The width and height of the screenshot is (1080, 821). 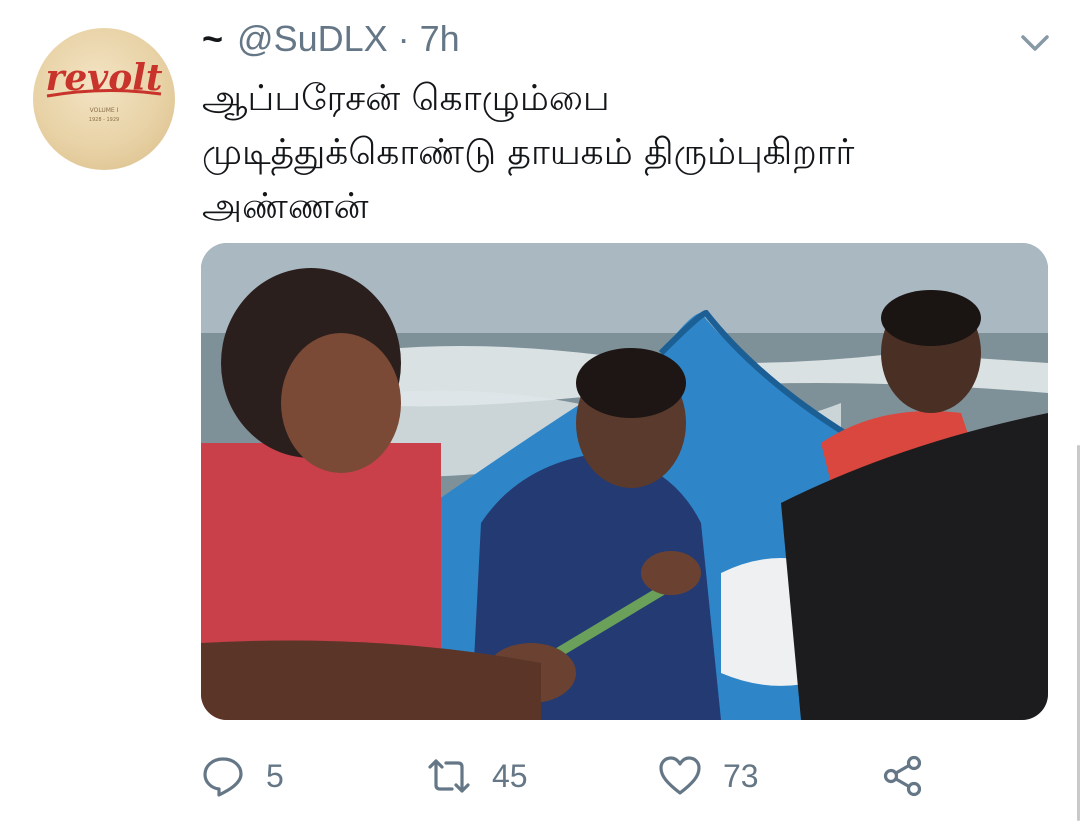 What do you see at coordinates (104, 110) in the screenshot?
I see `svg-text: VOLUME I` at bounding box center [104, 110].